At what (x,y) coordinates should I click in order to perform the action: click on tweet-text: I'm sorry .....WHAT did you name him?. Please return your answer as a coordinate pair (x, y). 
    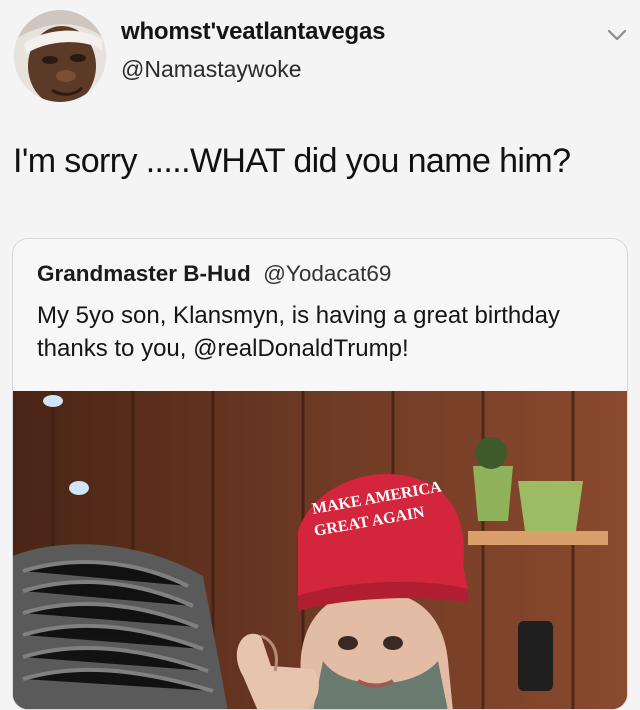
    Looking at the image, I should click on (292, 161).